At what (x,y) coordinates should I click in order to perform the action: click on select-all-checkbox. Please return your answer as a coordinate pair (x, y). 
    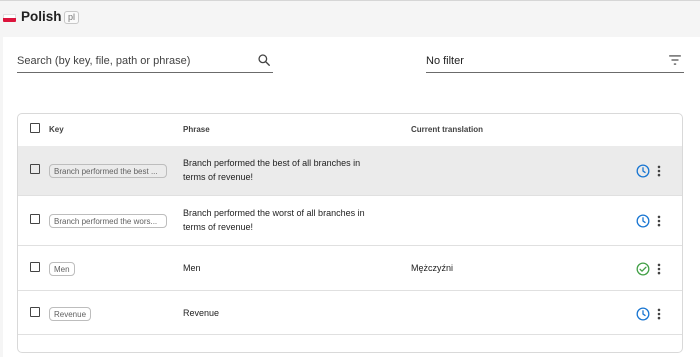
    Looking at the image, I should click on (35, 128).